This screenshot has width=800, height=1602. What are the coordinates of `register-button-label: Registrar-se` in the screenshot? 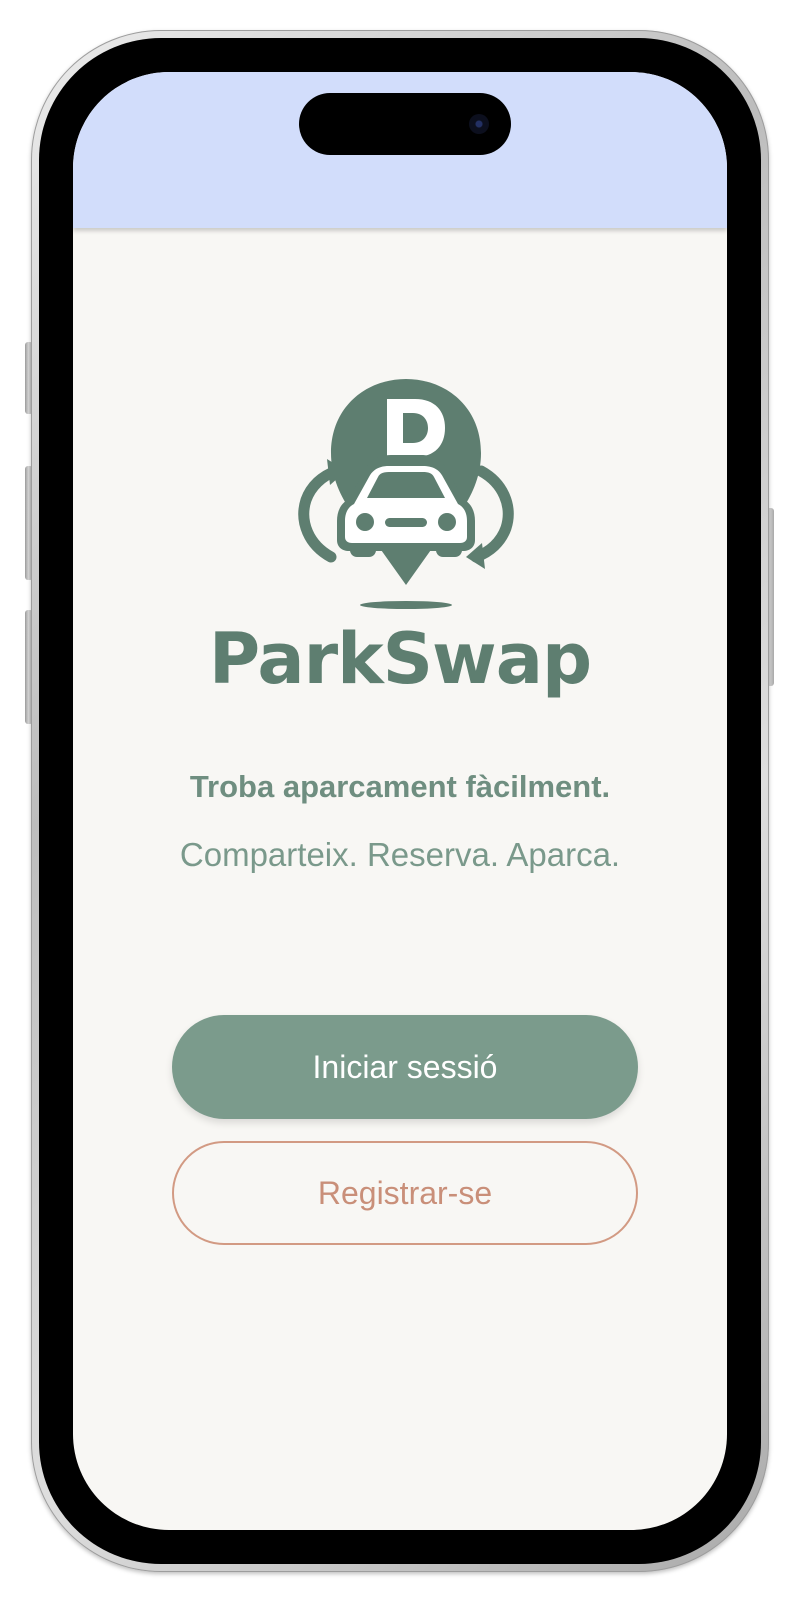 It's located at (405, 1192).